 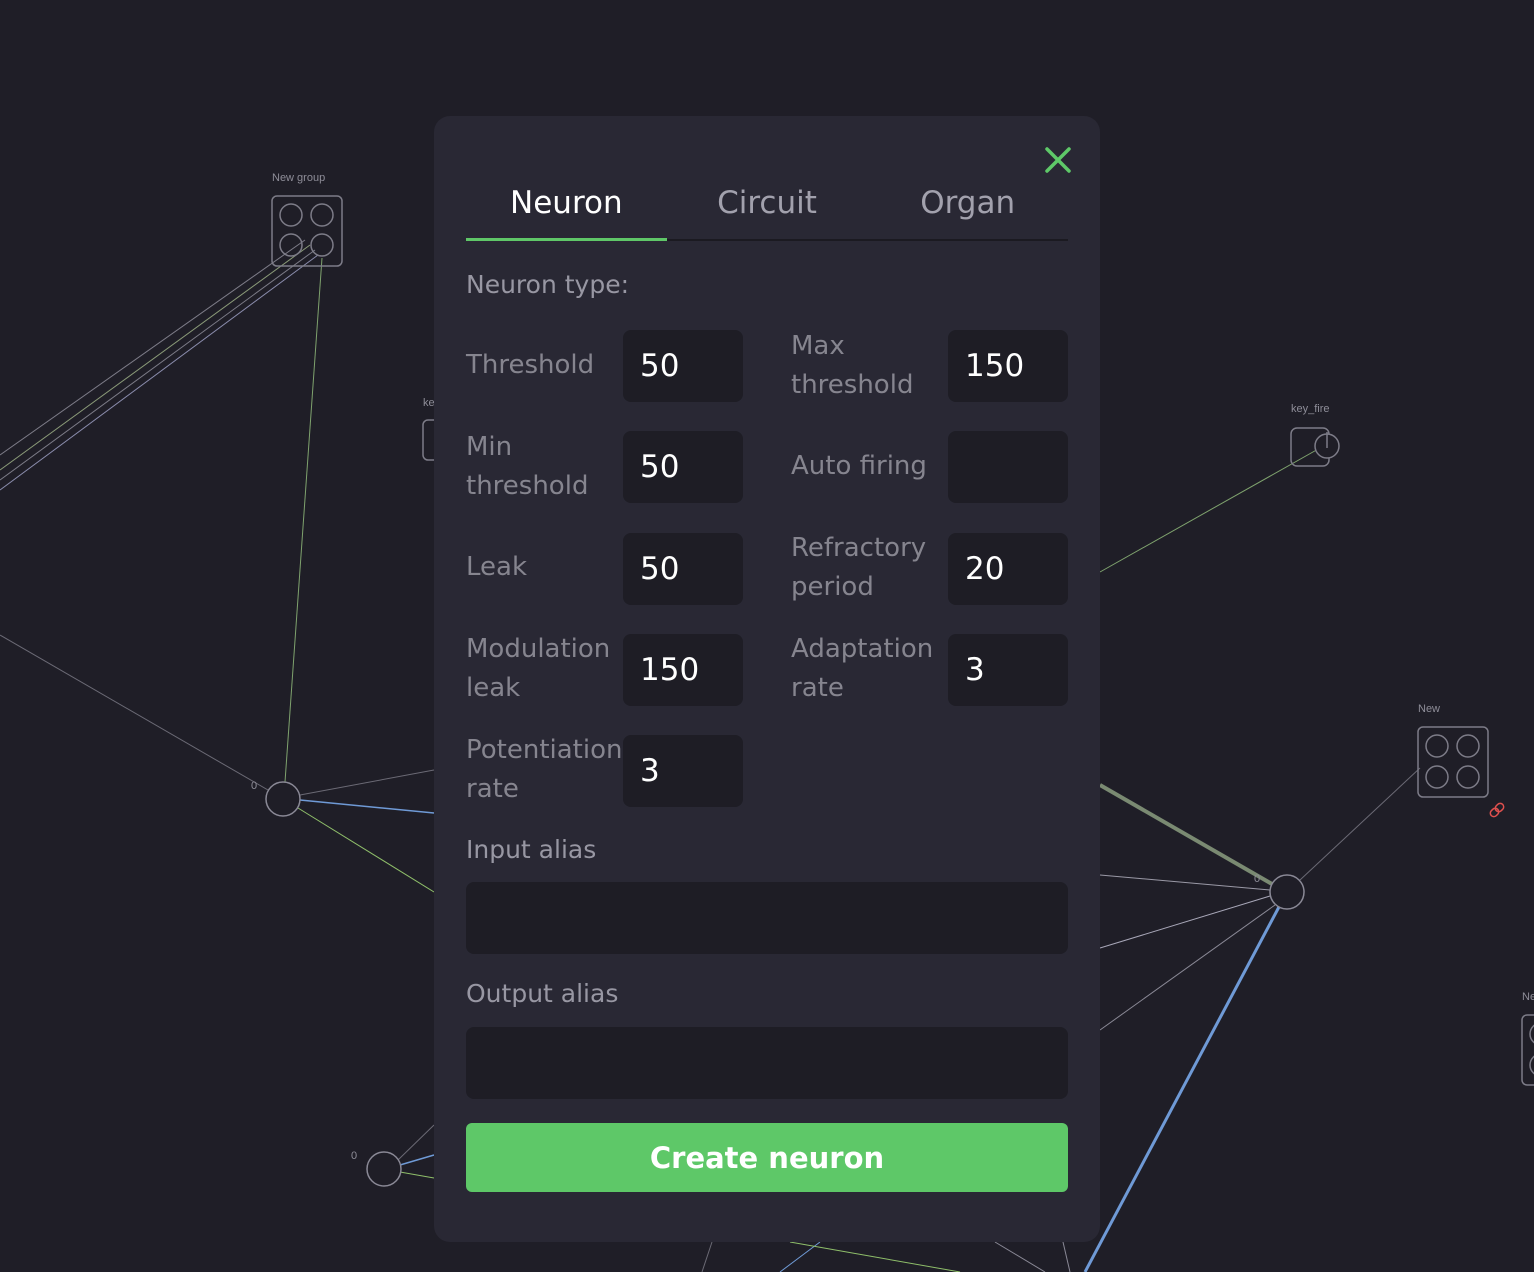 I want to click on max-threshold-input: 150, so click(x=1008, y=366).